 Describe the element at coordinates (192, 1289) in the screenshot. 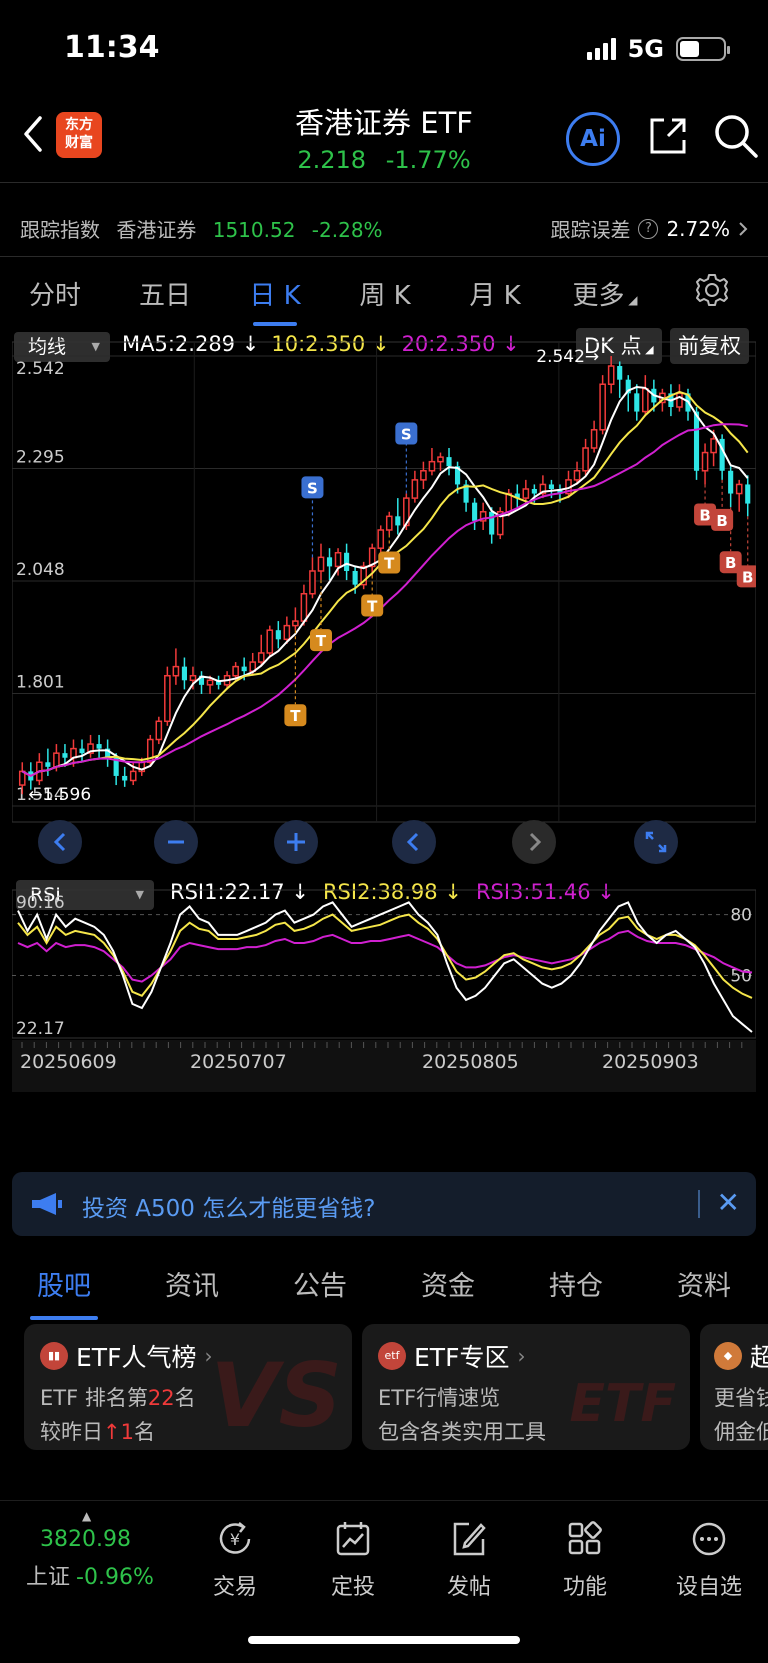

I see `tab-news: 资讯` at that location.